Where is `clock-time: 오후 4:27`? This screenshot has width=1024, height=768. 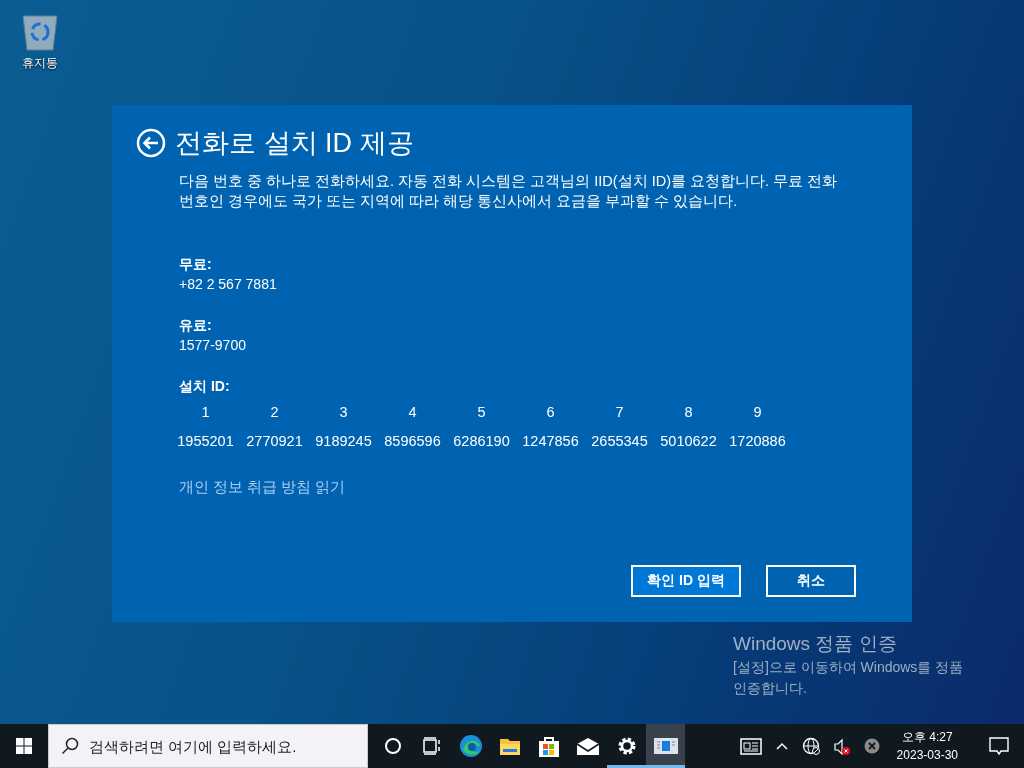 clock-time: 오후 4:27 is located at coordinates (927, 737).